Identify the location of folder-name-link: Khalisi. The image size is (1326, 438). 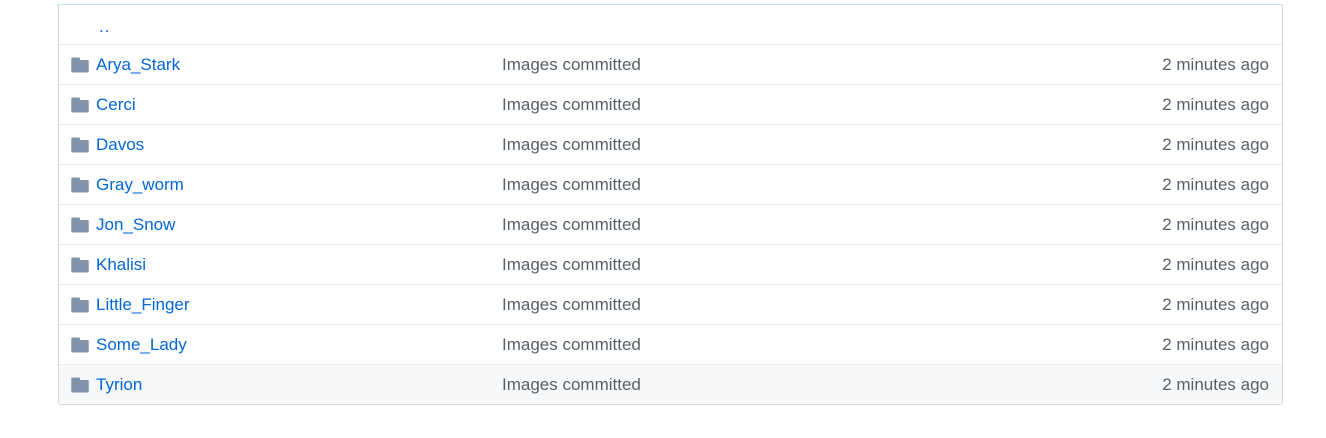
(121, 265).